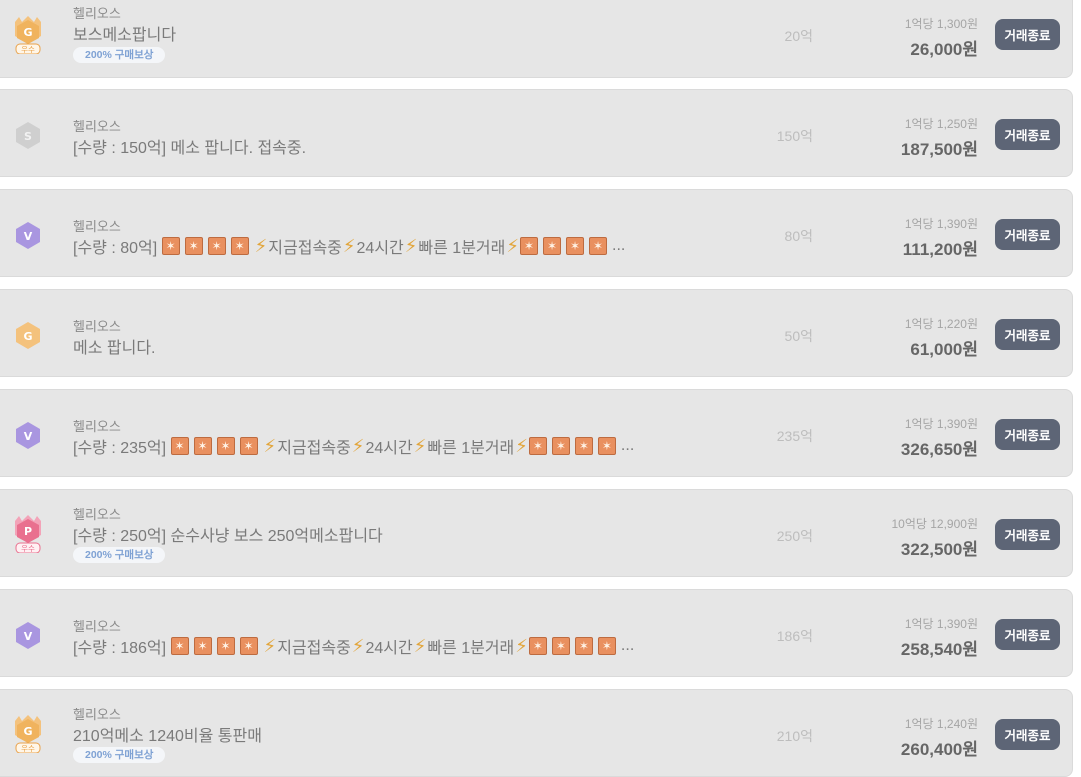 This screenshot has height=777, width=1081. I want to click on total-price: 187,500원, so click(939, 149).